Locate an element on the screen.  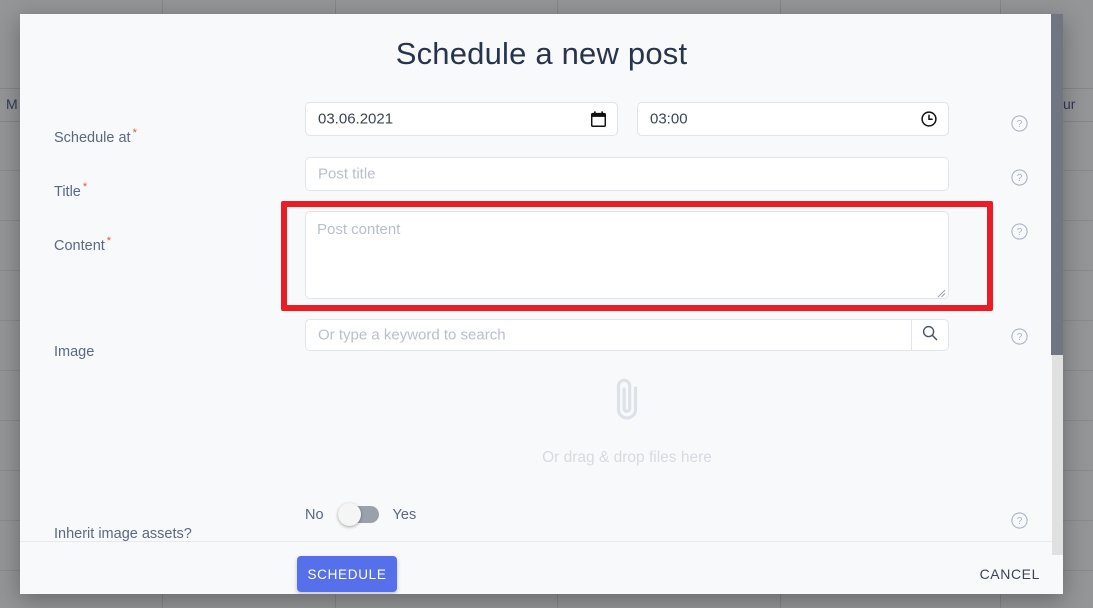
dropzone-text: Or drag & drop files here is located at coordinates (627, 457).